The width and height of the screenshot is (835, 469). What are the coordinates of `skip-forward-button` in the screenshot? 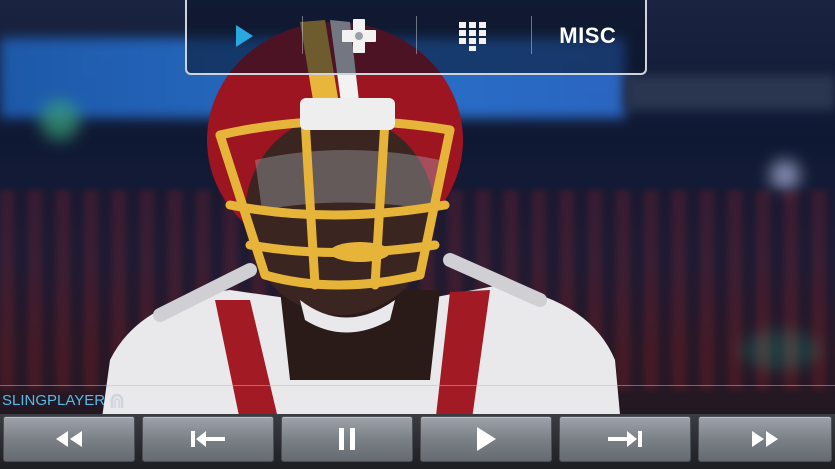 It's located at (625, 439).